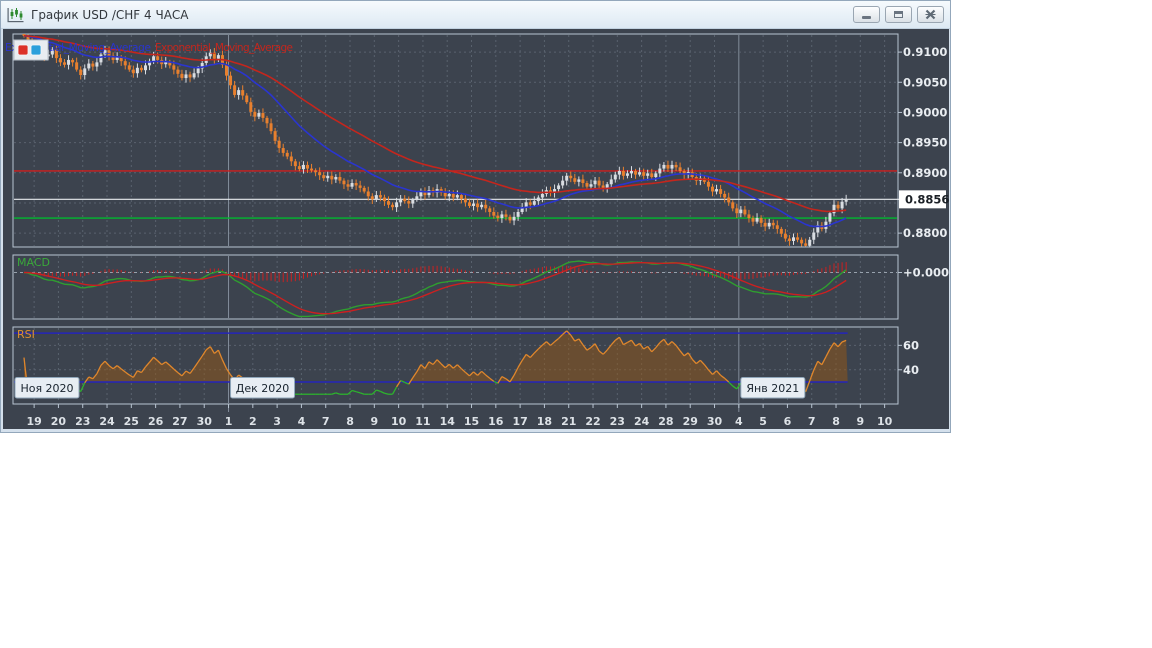  What do you see at coordinates (422, 421) in the screenshot?
I see `x-axis-label: 11` at bounding box center [422, 421].